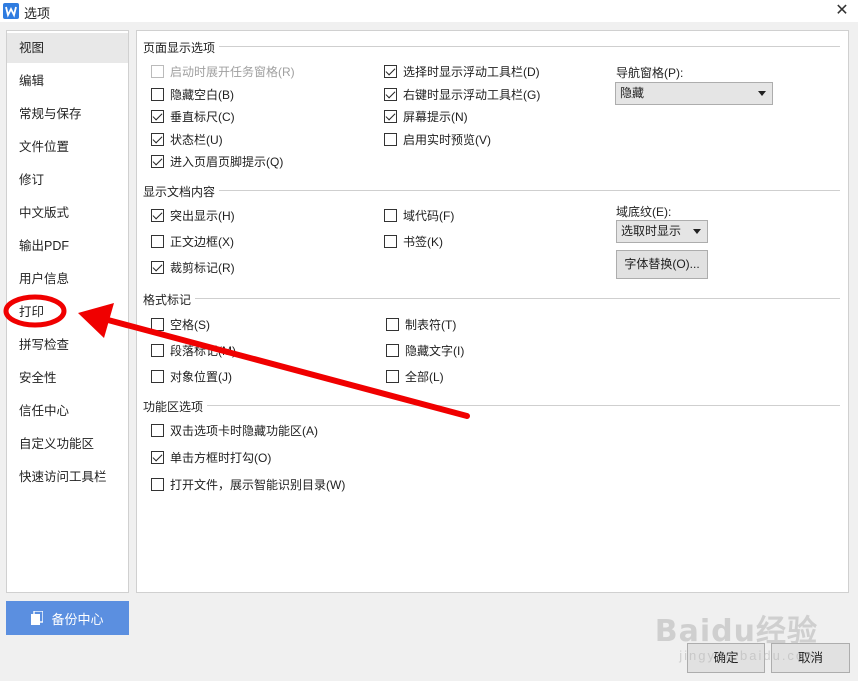  I want to click on sidebar-item-security: 安全性, so click(67, 378).